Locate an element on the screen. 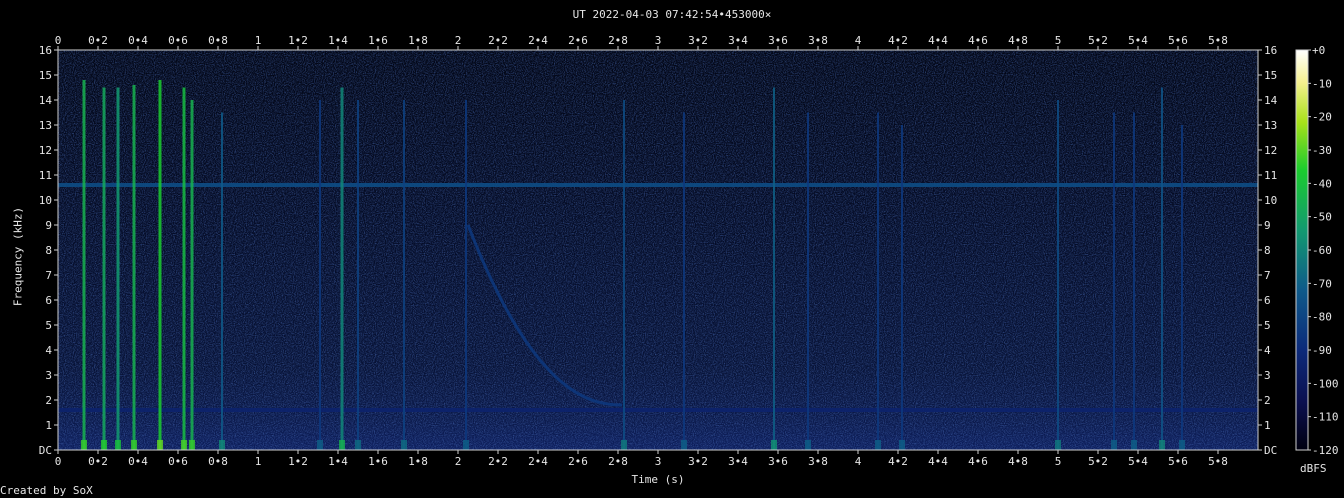 The height and width of the screenshot is (498, 1344). x-tick-label-top: 1•2 is located at coordinates (298, 40).